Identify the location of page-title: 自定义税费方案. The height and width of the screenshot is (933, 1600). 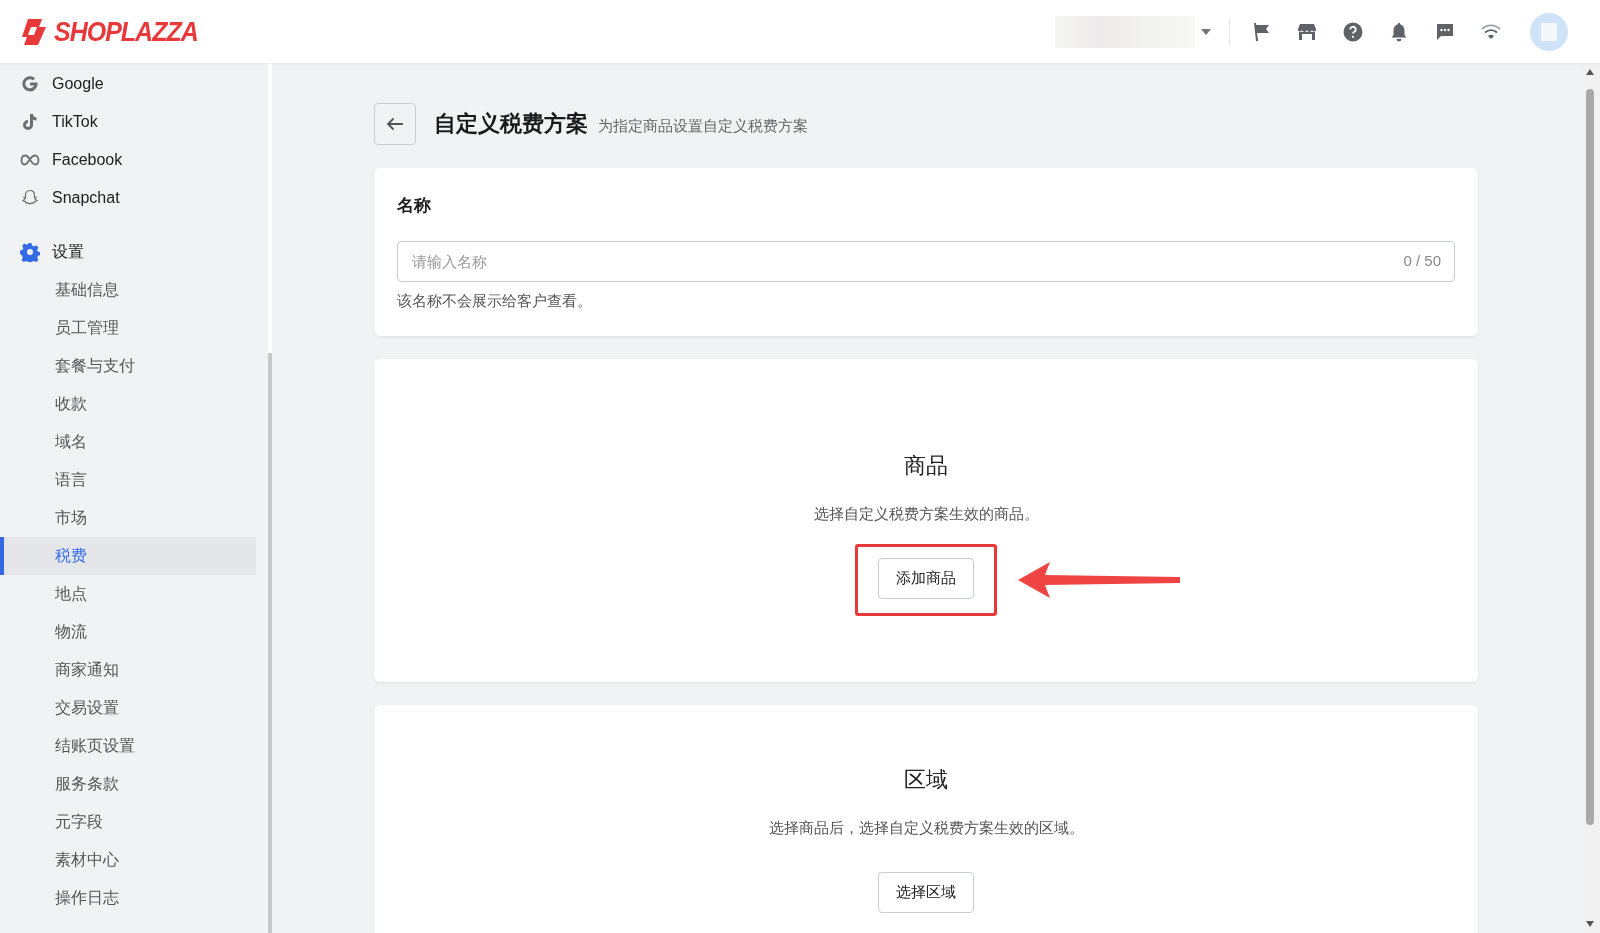
(511, 124).